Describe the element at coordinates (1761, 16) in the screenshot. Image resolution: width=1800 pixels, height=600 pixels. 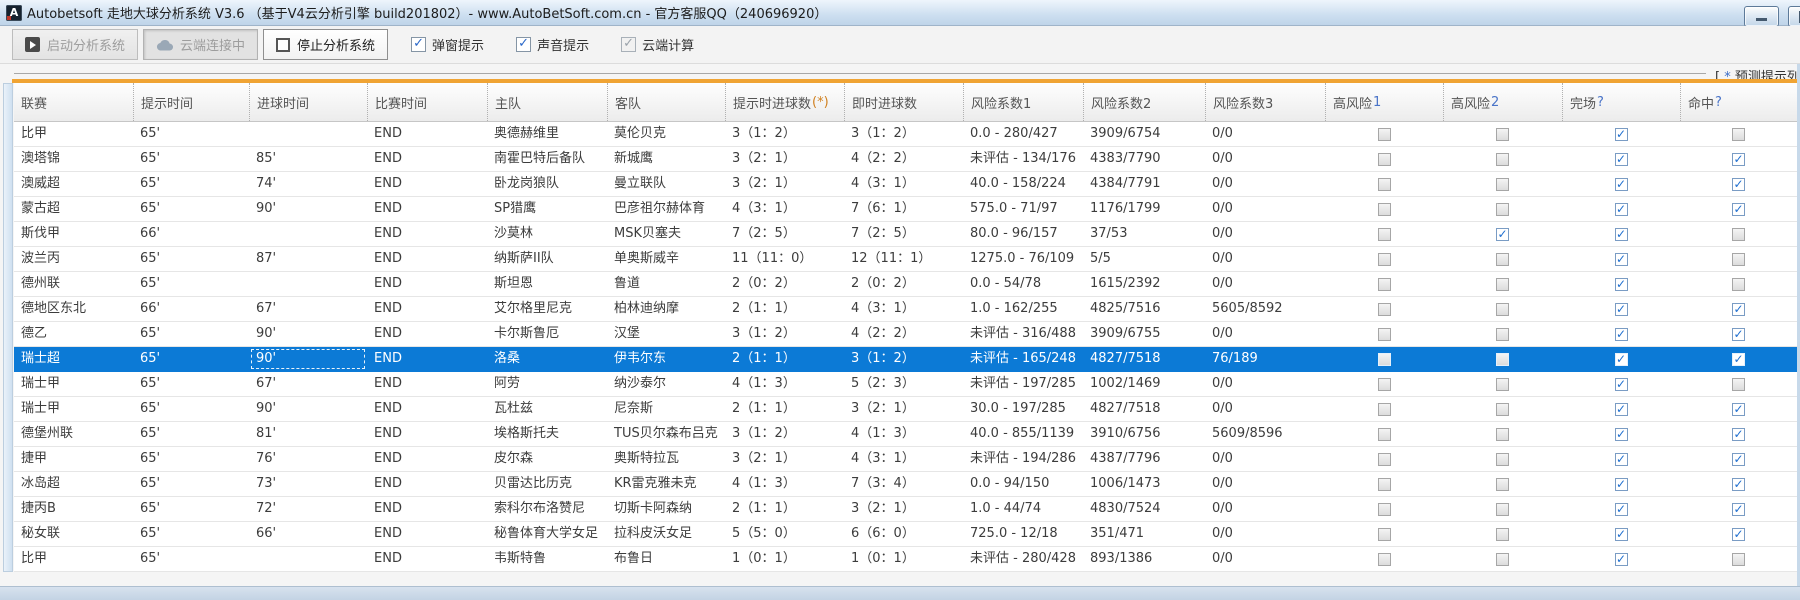
I see `minimize-button` at that location.